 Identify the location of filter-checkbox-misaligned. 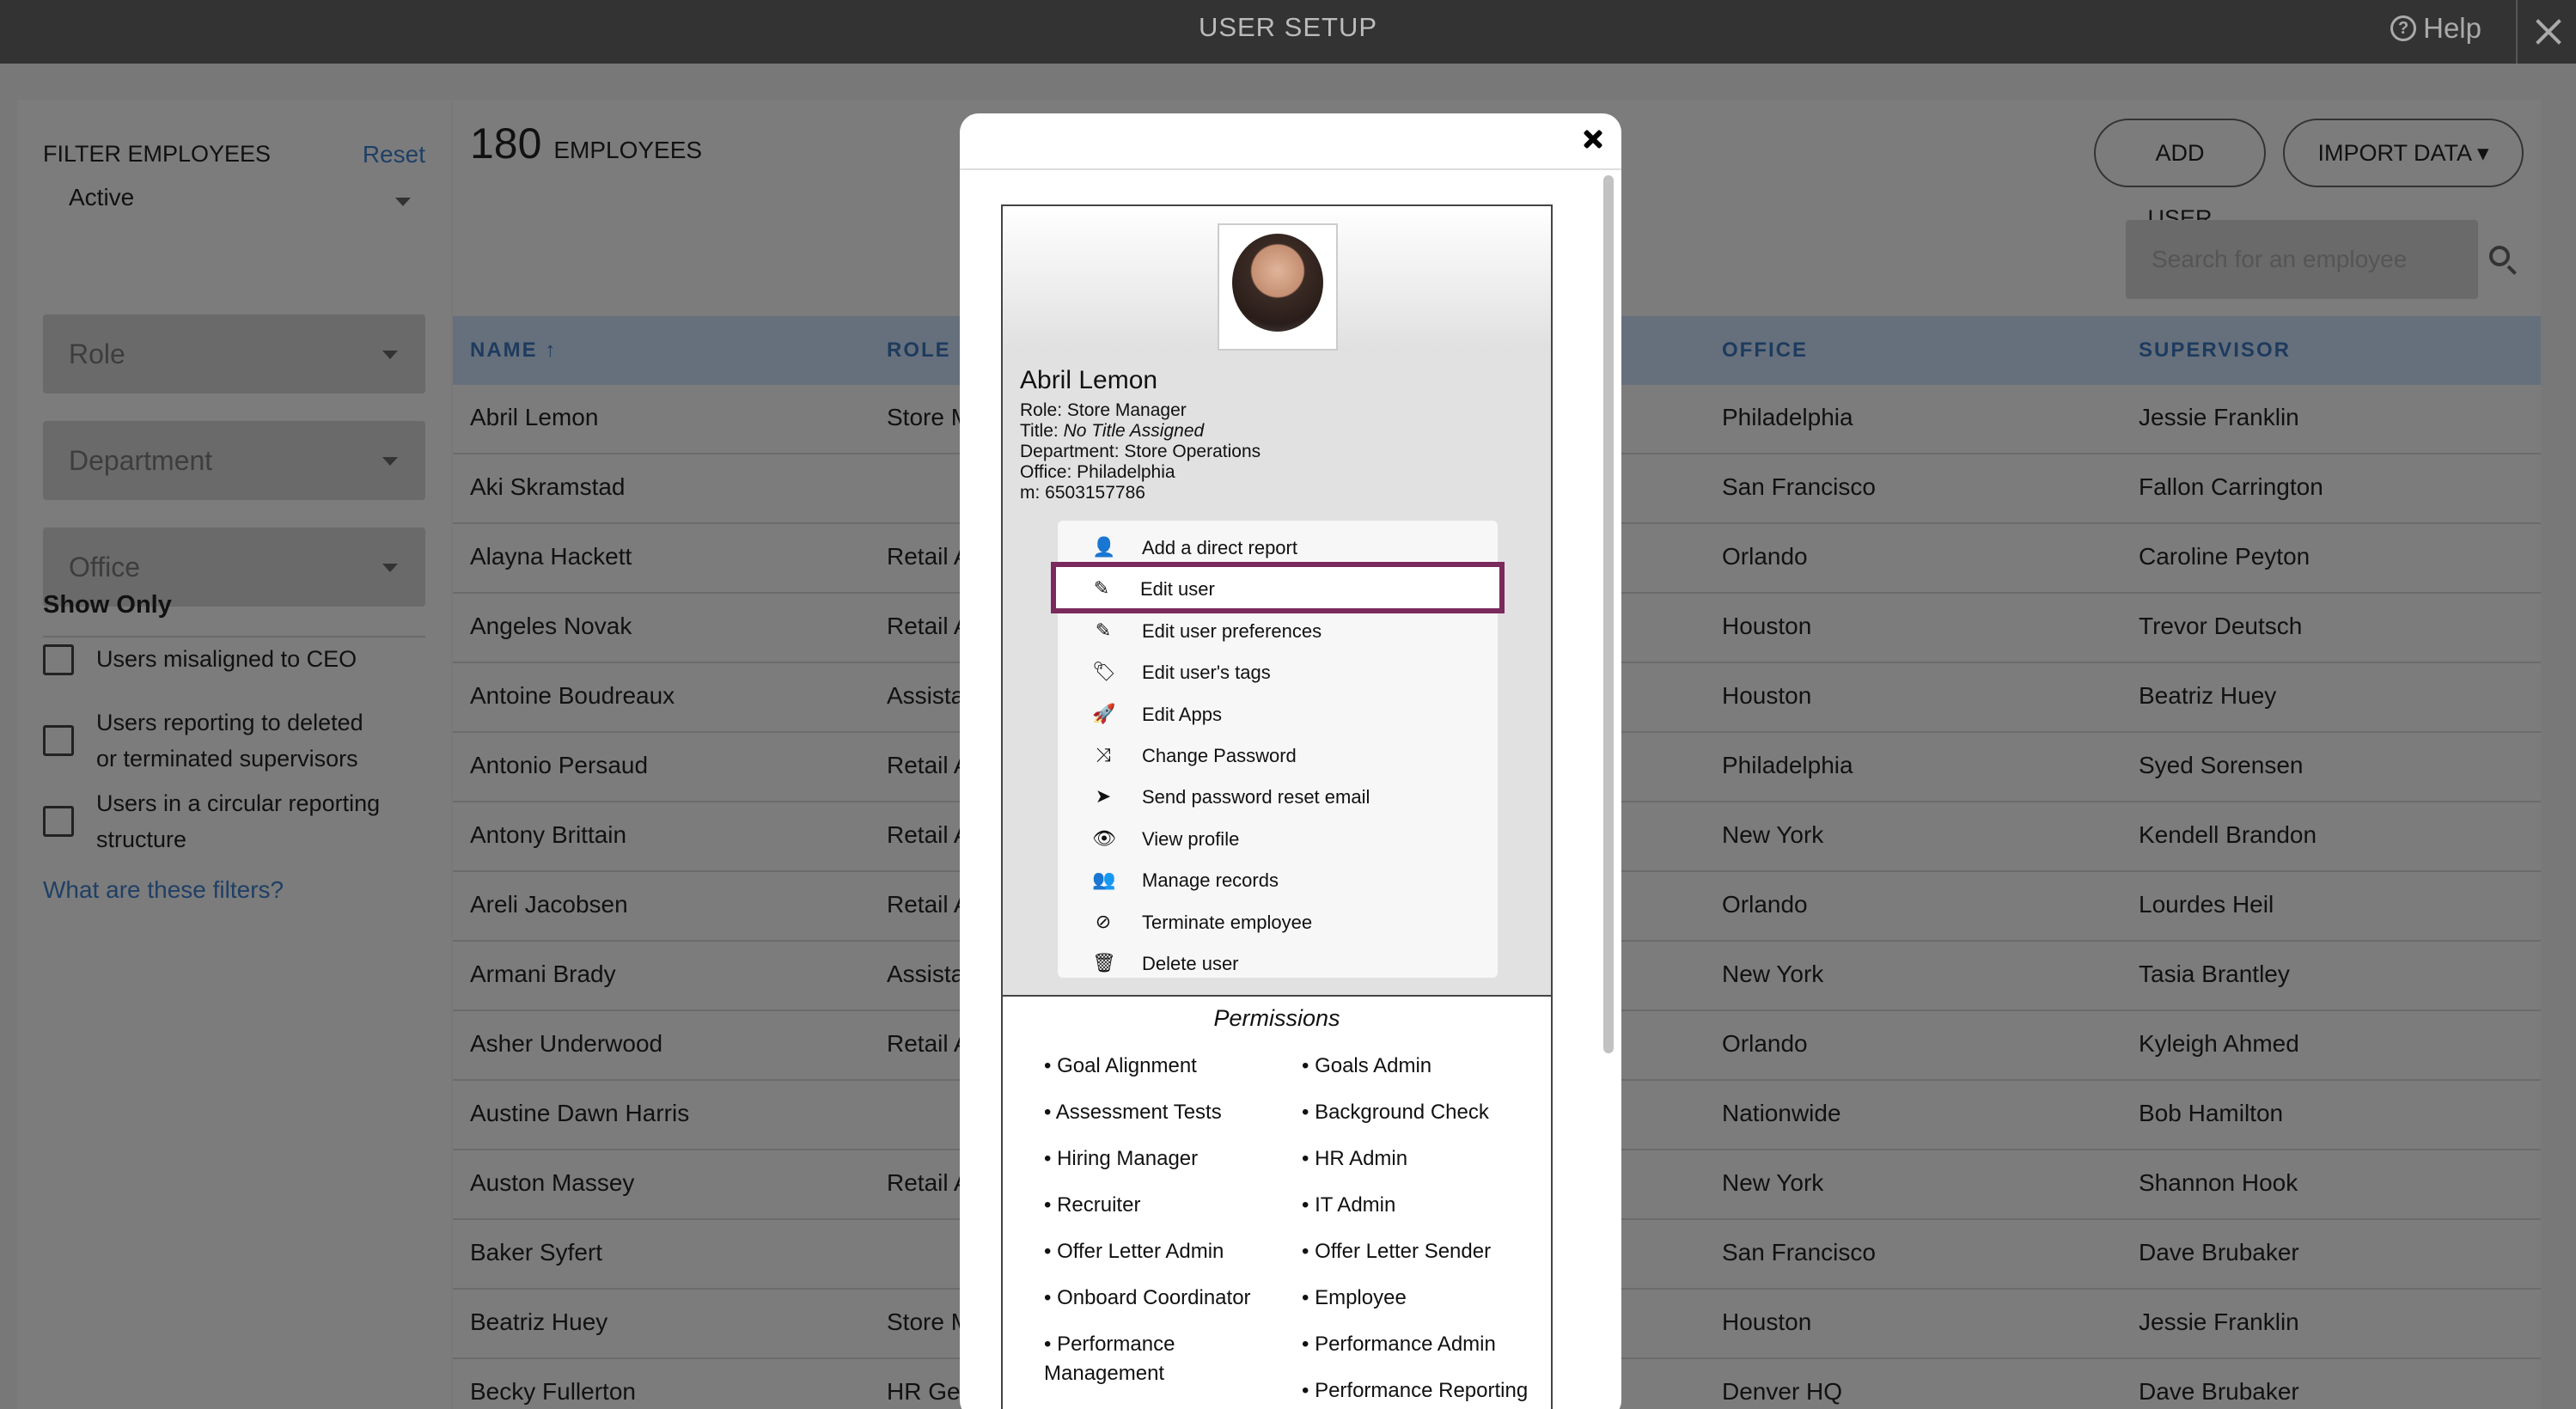
(58, 659).